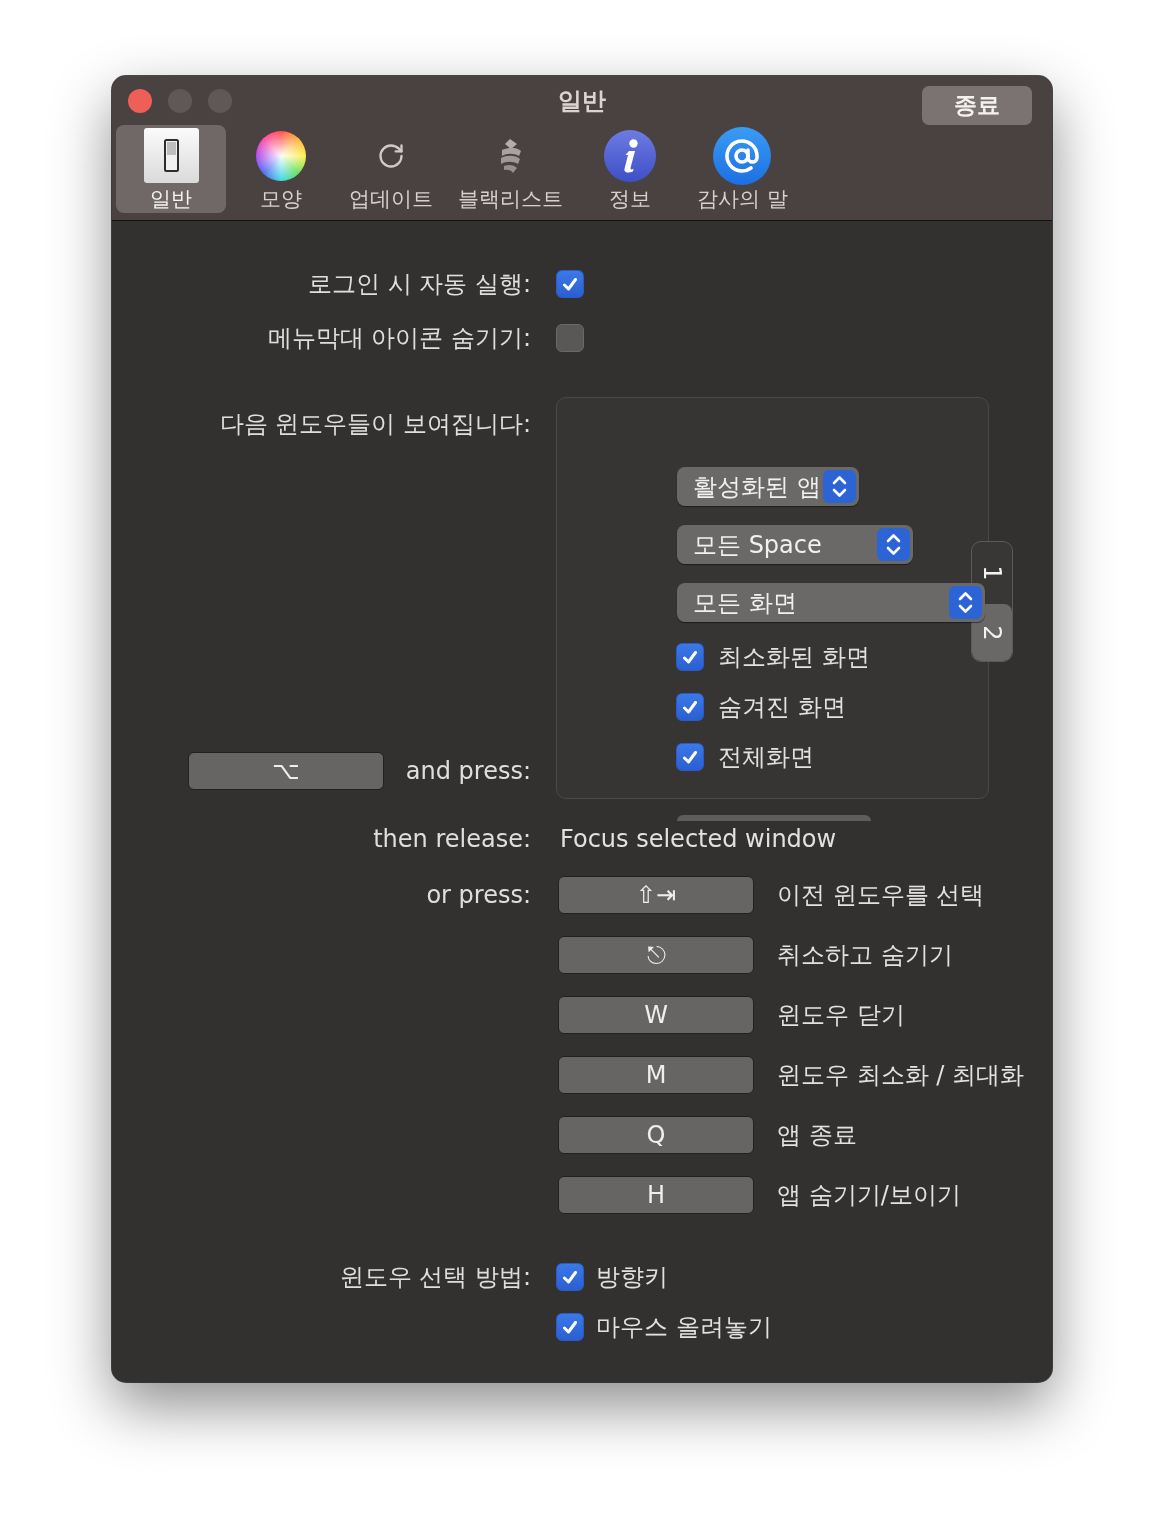 The width and height of the screenshot is (1164, 1530). Describe the element at coordinates (881, 895) in the screenshot. I see `shortcut-label: 이전 윈도우를 선택` at that location.